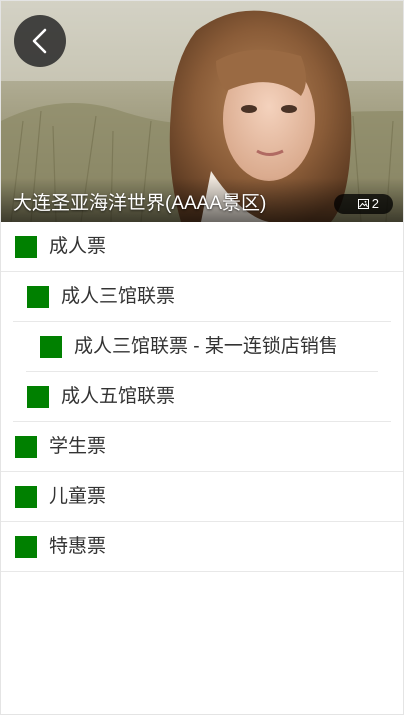  What do you see at coordinates (202, 547) in the screenshot?
I see `ticket-item-discount: 特惠票` at bounding box center [202, 547].